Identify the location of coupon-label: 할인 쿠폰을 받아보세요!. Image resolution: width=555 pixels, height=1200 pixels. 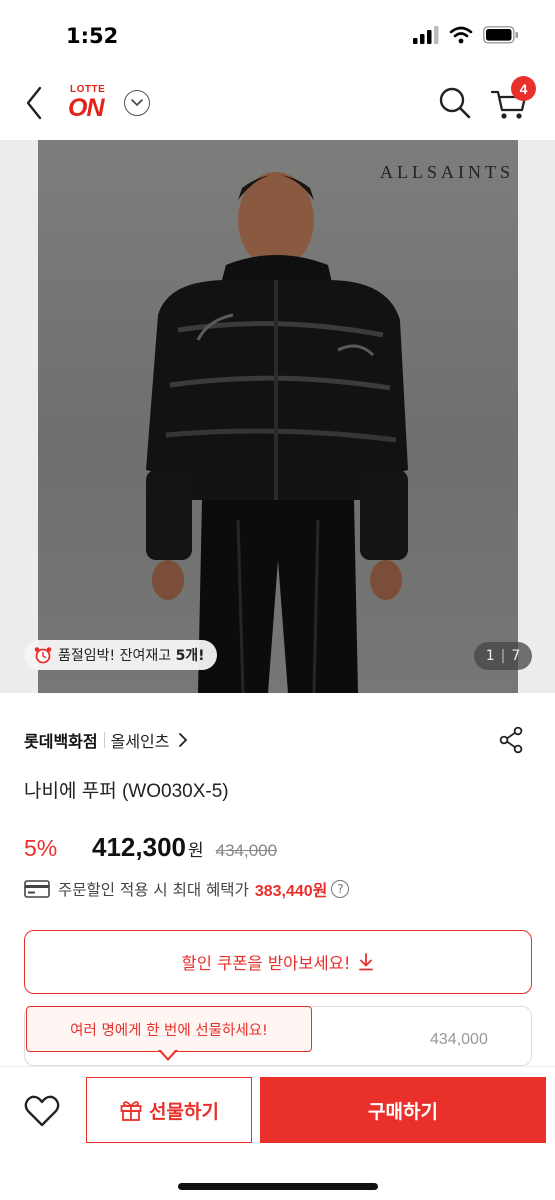
(266, 963).